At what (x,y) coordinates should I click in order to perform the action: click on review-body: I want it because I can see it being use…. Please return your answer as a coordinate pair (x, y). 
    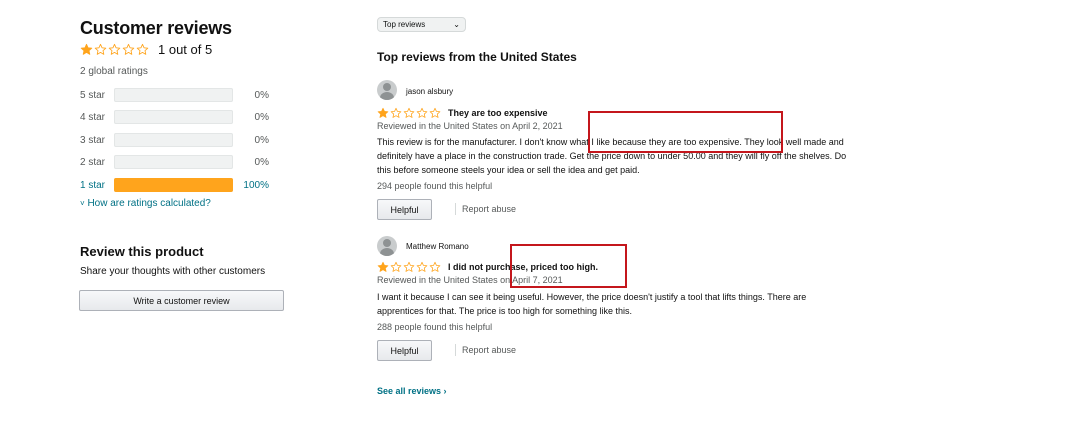
    Looking at the image, I should click on (592, 304).